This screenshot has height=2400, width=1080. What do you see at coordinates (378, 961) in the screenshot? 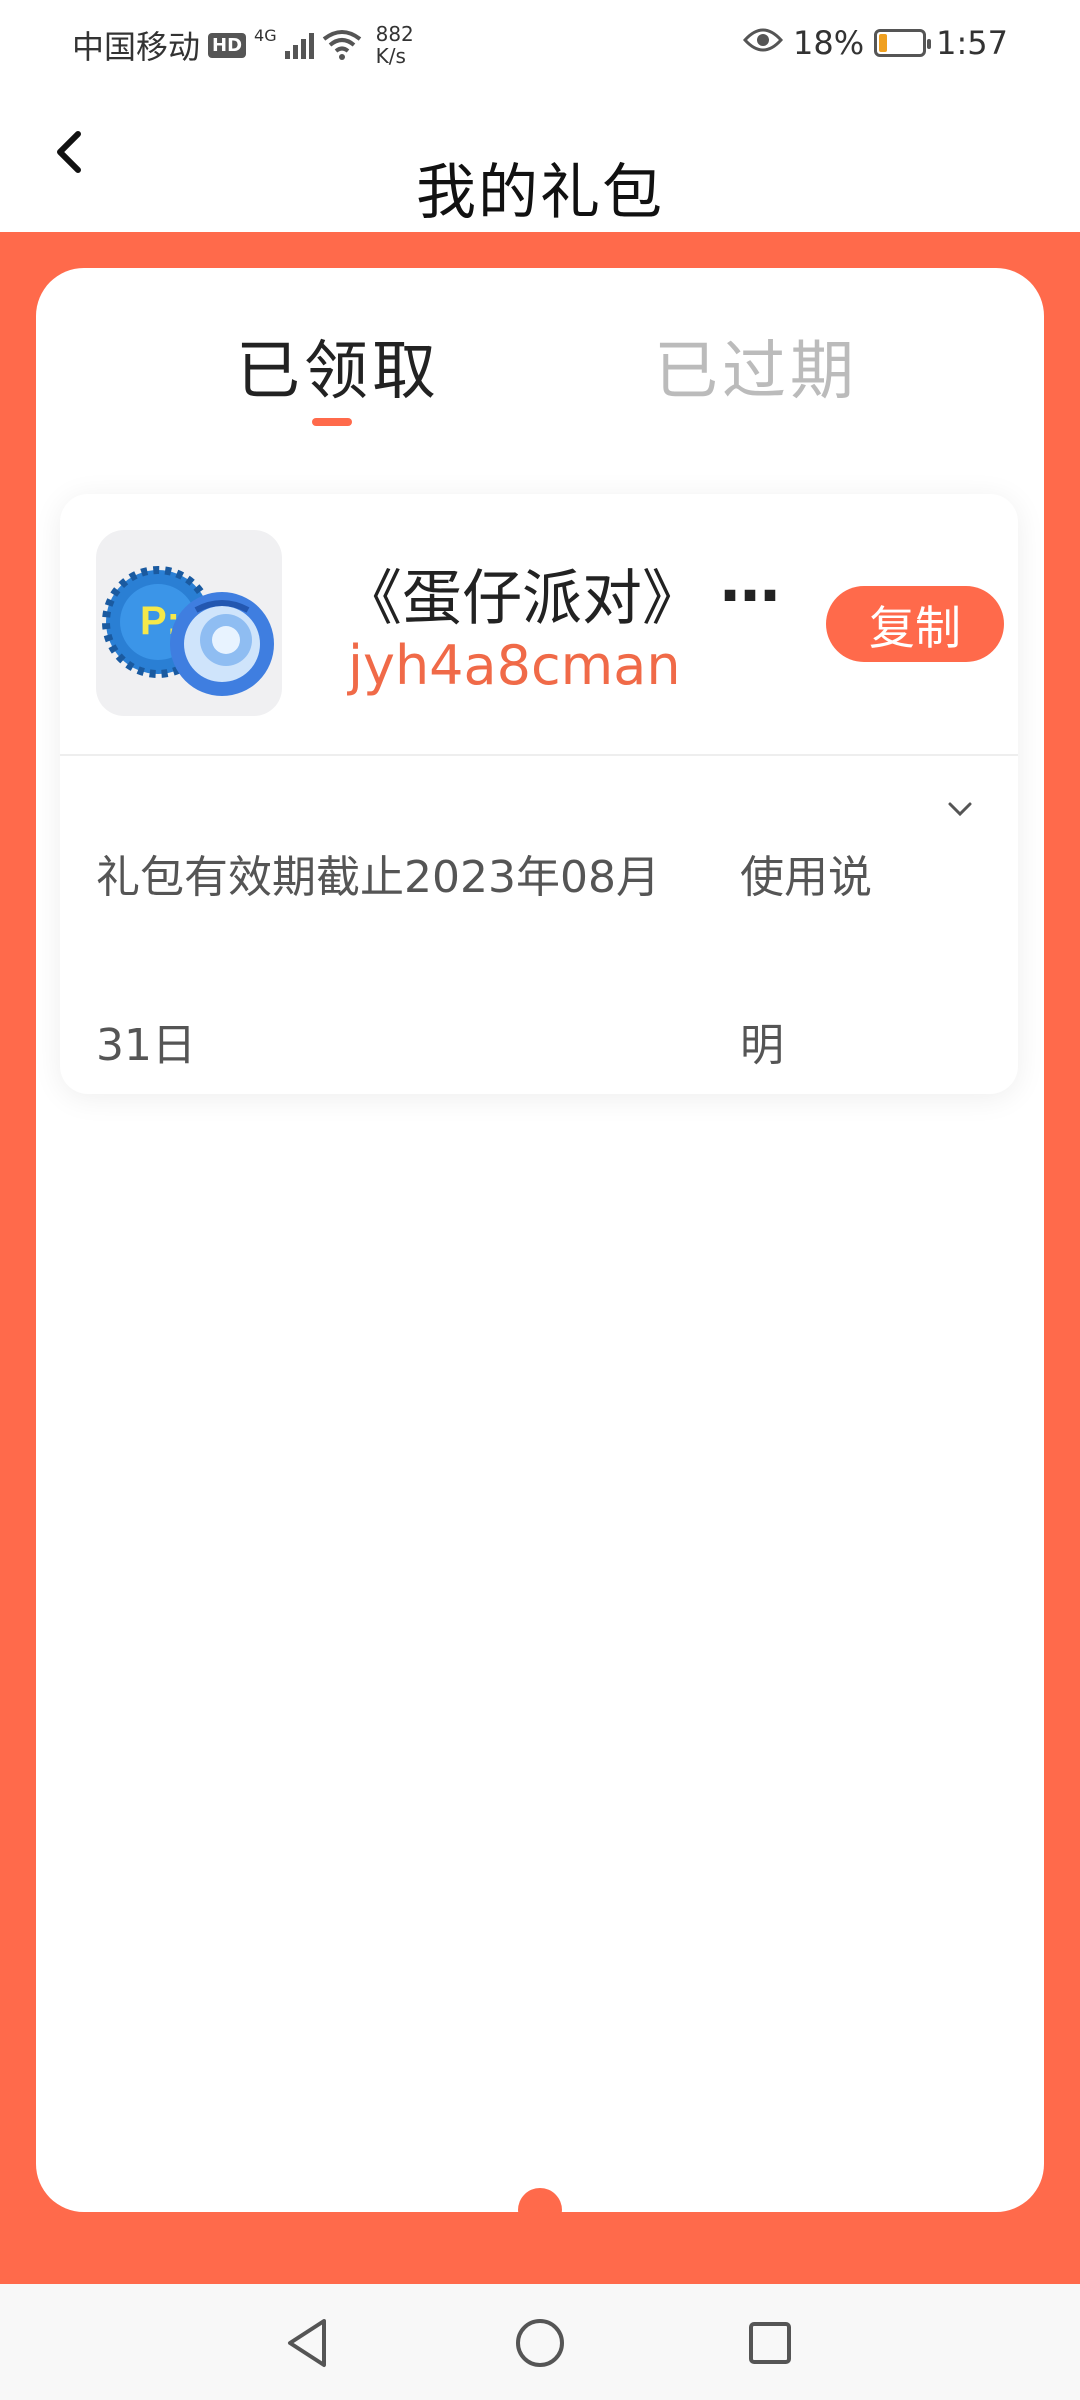
I see `expiry-text: 礼包有效期截止2023年08月31日` at bounding box center [378, 961].